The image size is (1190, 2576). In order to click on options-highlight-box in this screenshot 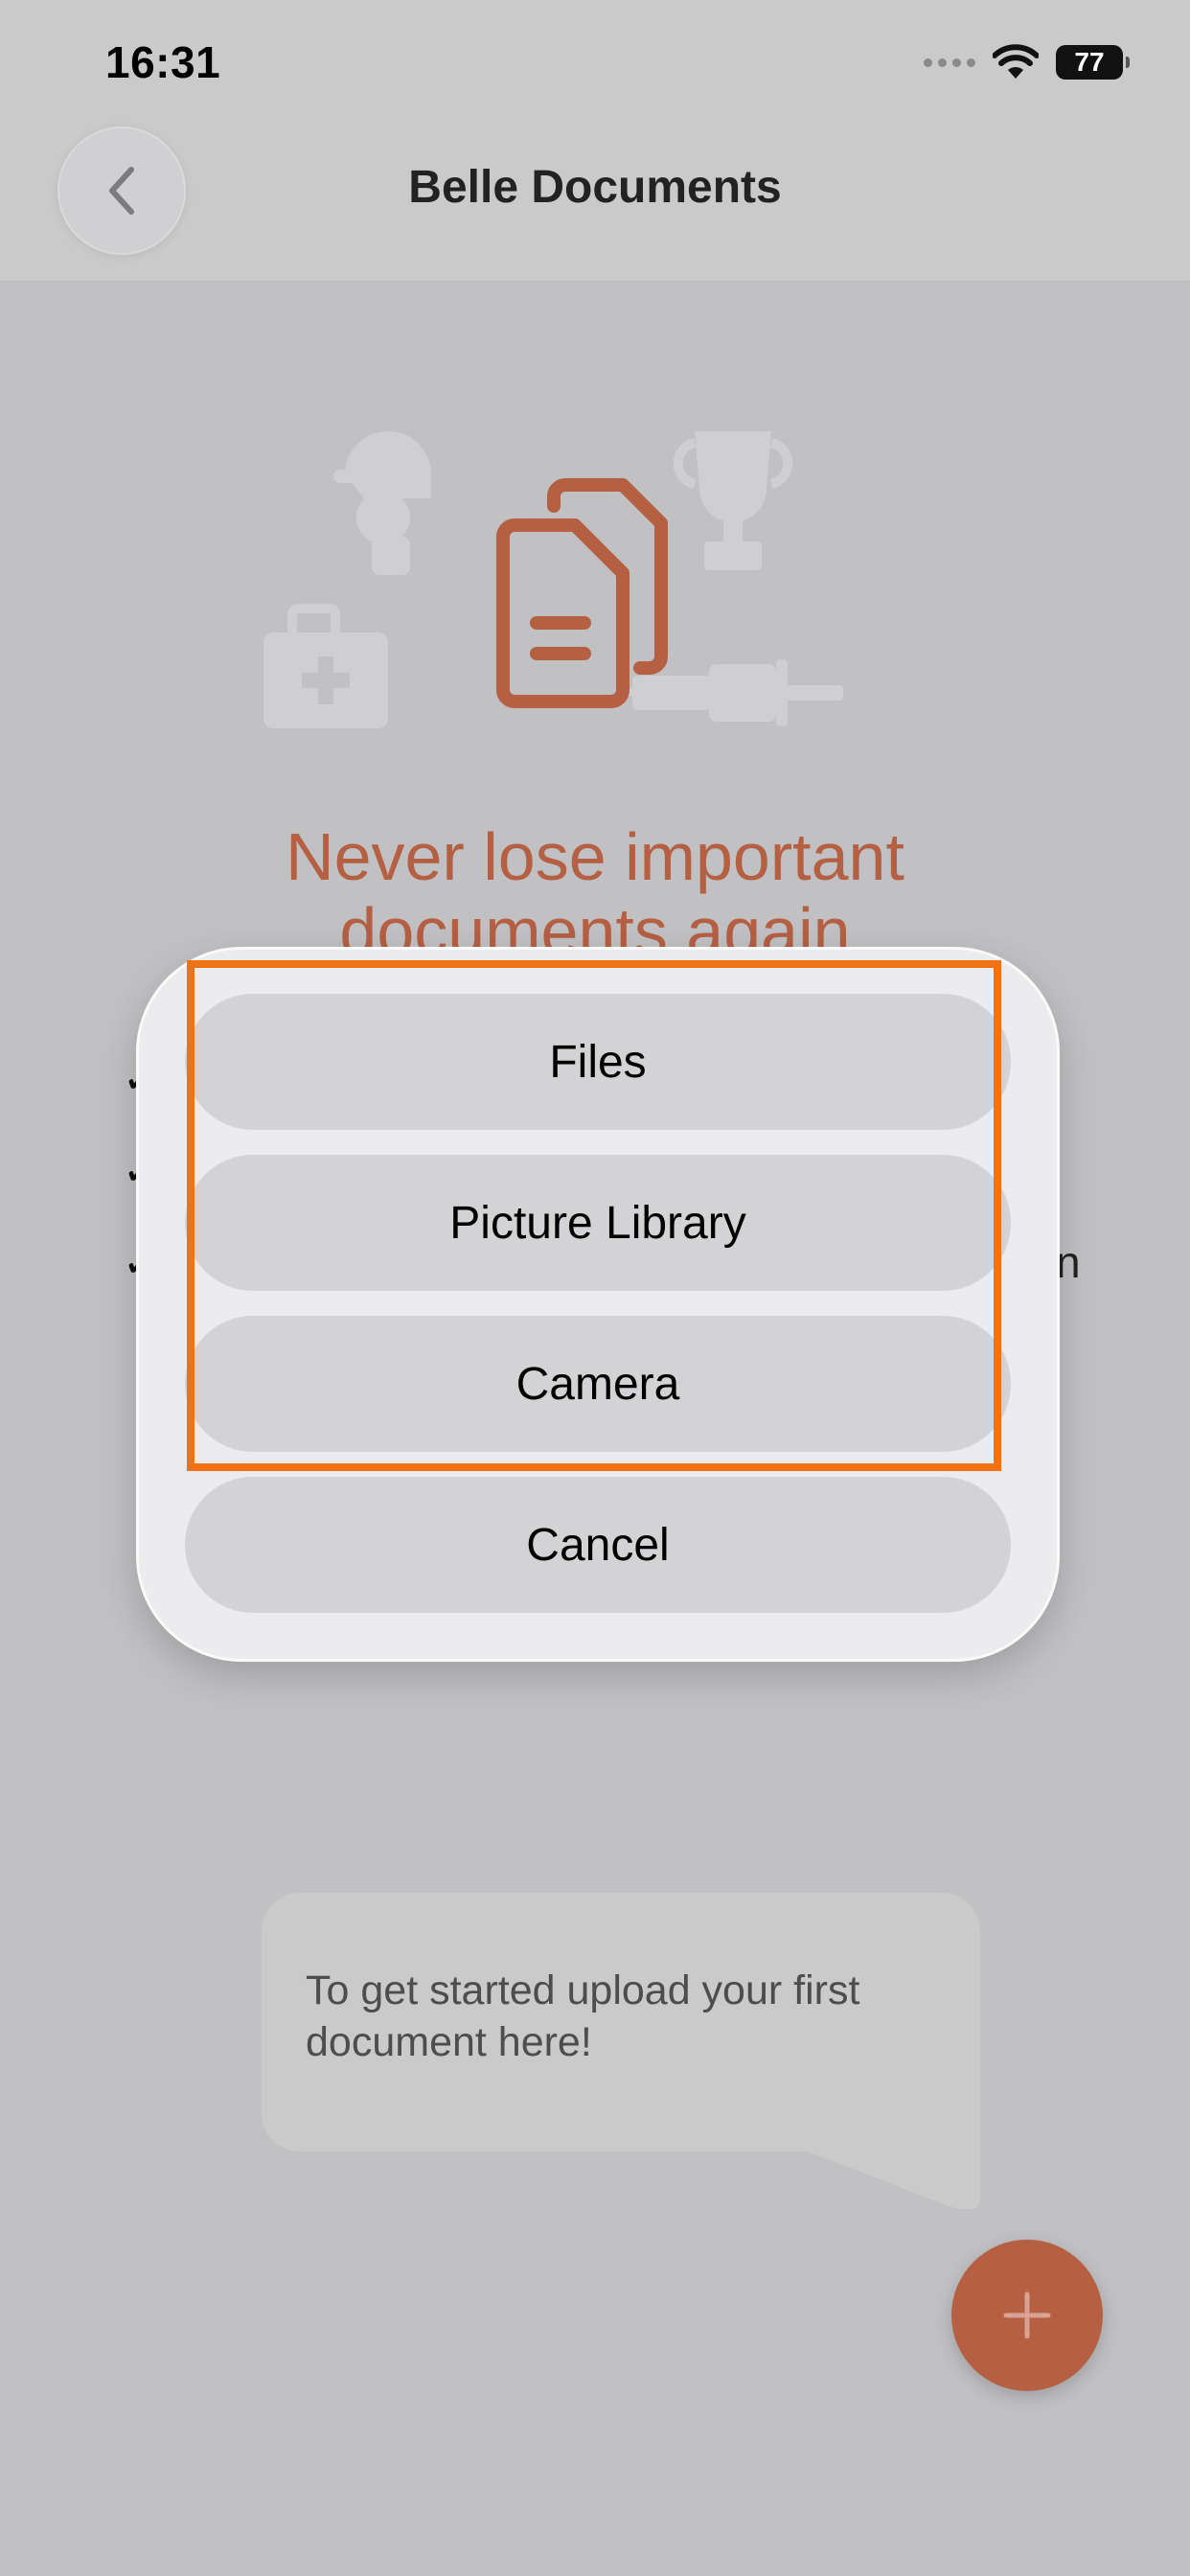, I will do `click(594, 1215)`.